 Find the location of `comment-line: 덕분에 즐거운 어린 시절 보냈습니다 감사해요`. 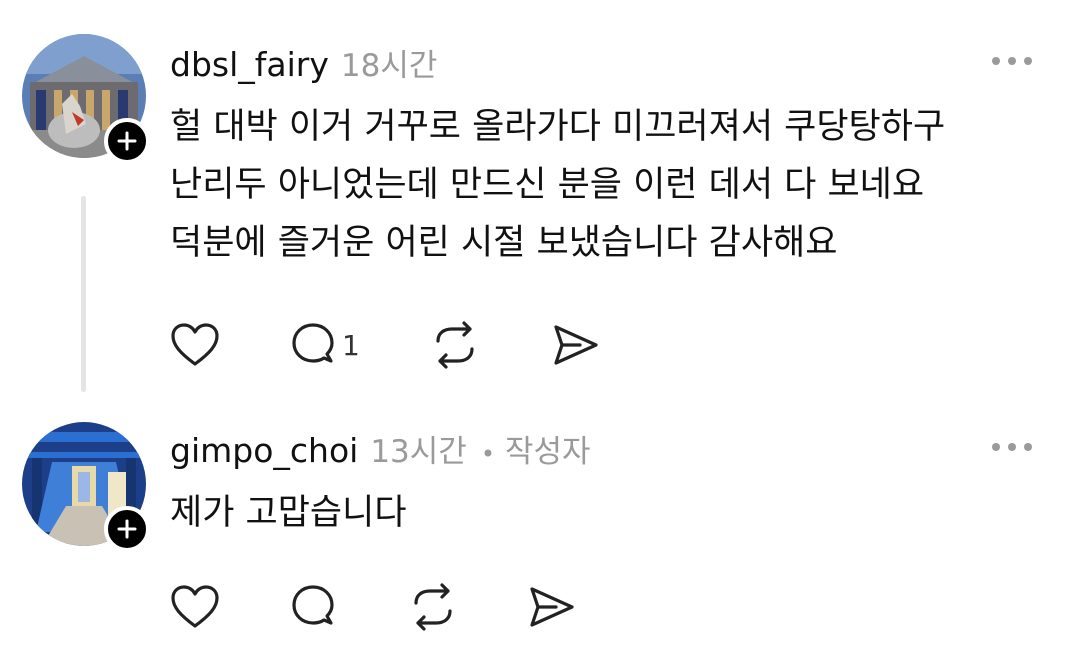

comment-line: 덕분에 즐거운 어린 시절 보냈습니다 감사해요 is located at coordinates (504, 243).